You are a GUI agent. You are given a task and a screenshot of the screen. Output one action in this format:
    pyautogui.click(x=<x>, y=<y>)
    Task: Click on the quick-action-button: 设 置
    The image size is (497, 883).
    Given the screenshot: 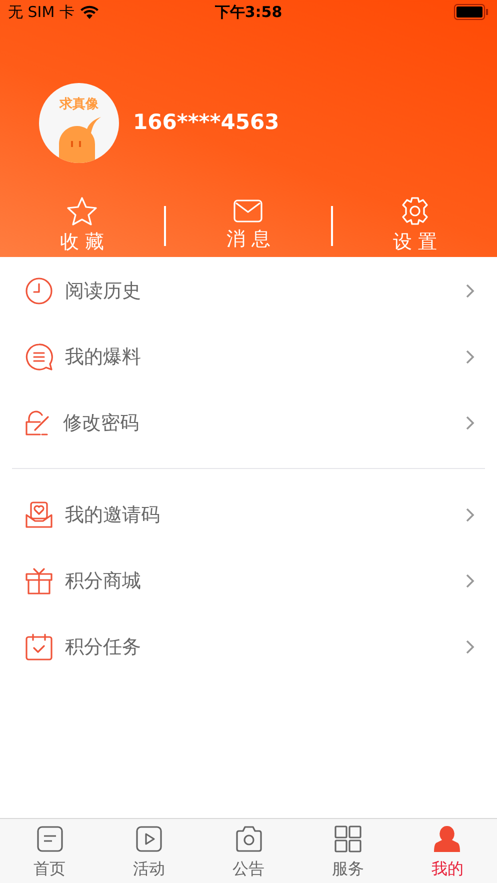 What is the action you would take?
    pyautogui.click(x=414, y=226)
    